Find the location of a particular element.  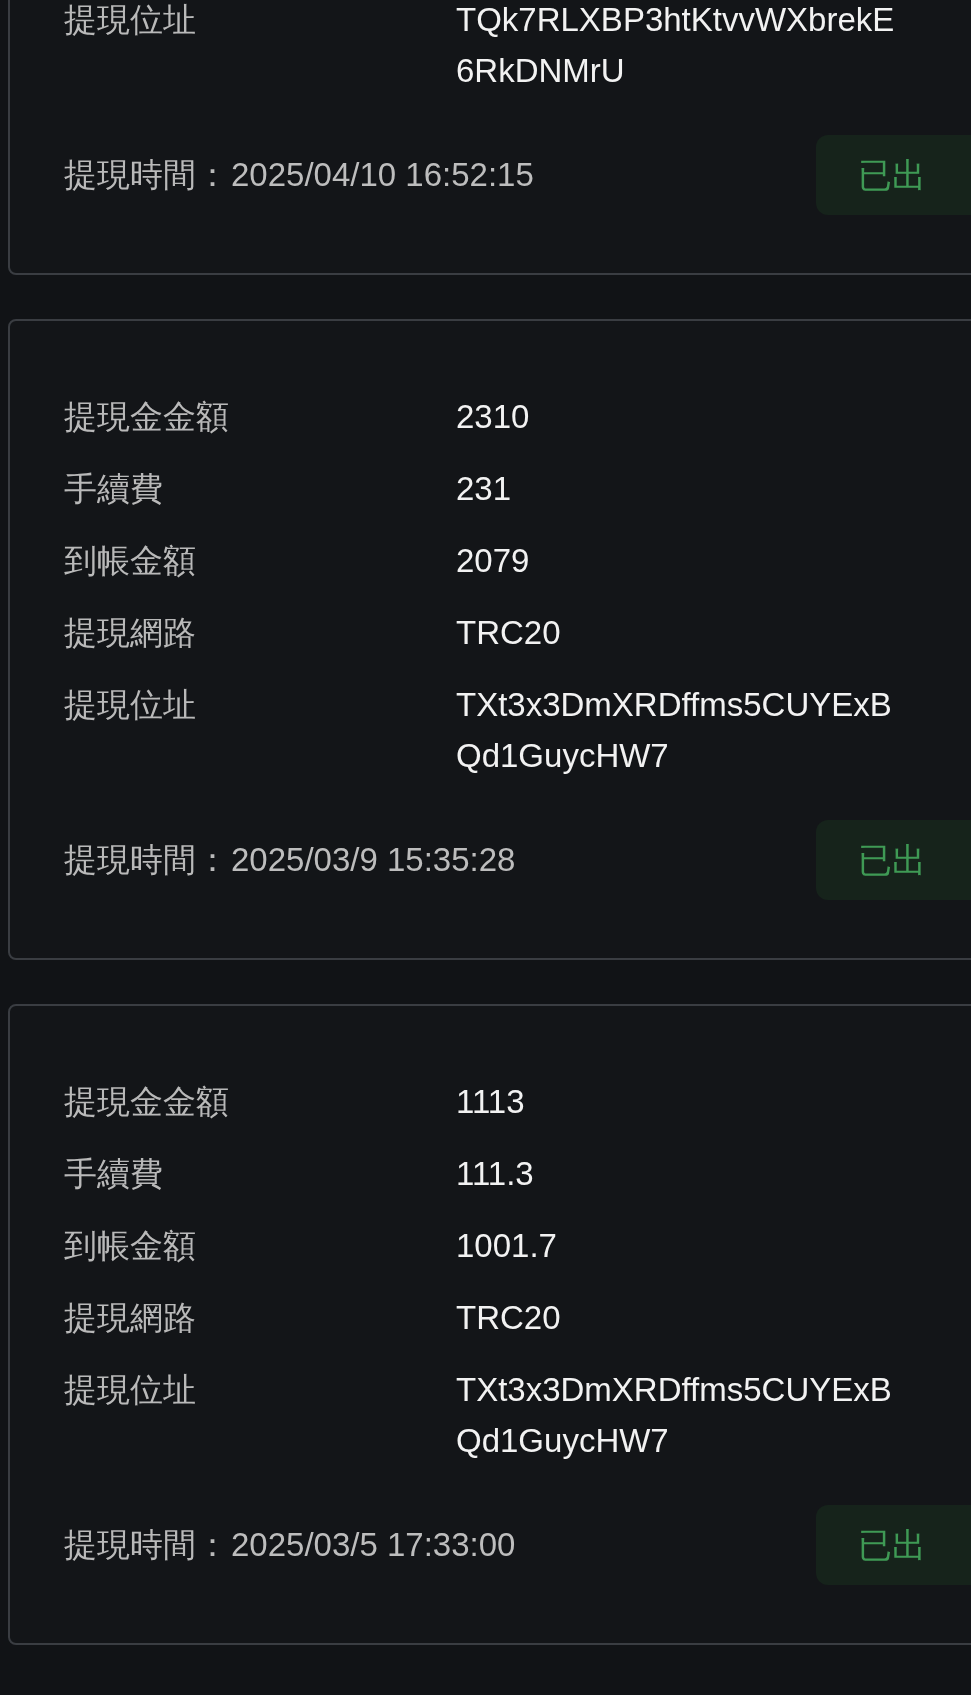

withdrawal-time: 2025/03/9 15:35:28 is located at coordinates (373, 860).